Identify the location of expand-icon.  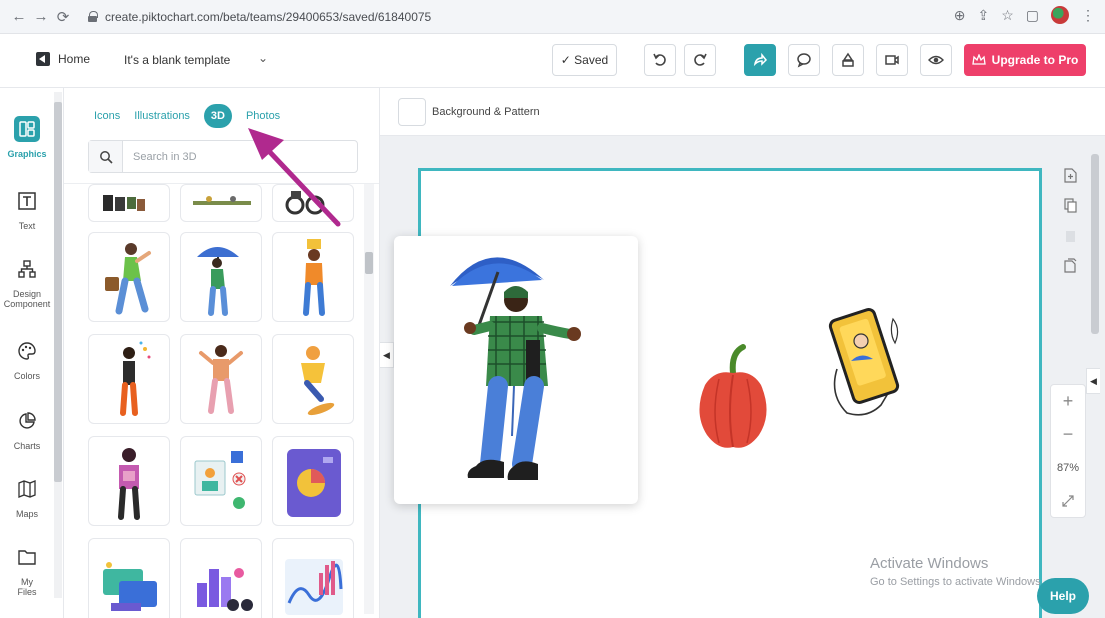
(1068, 500).